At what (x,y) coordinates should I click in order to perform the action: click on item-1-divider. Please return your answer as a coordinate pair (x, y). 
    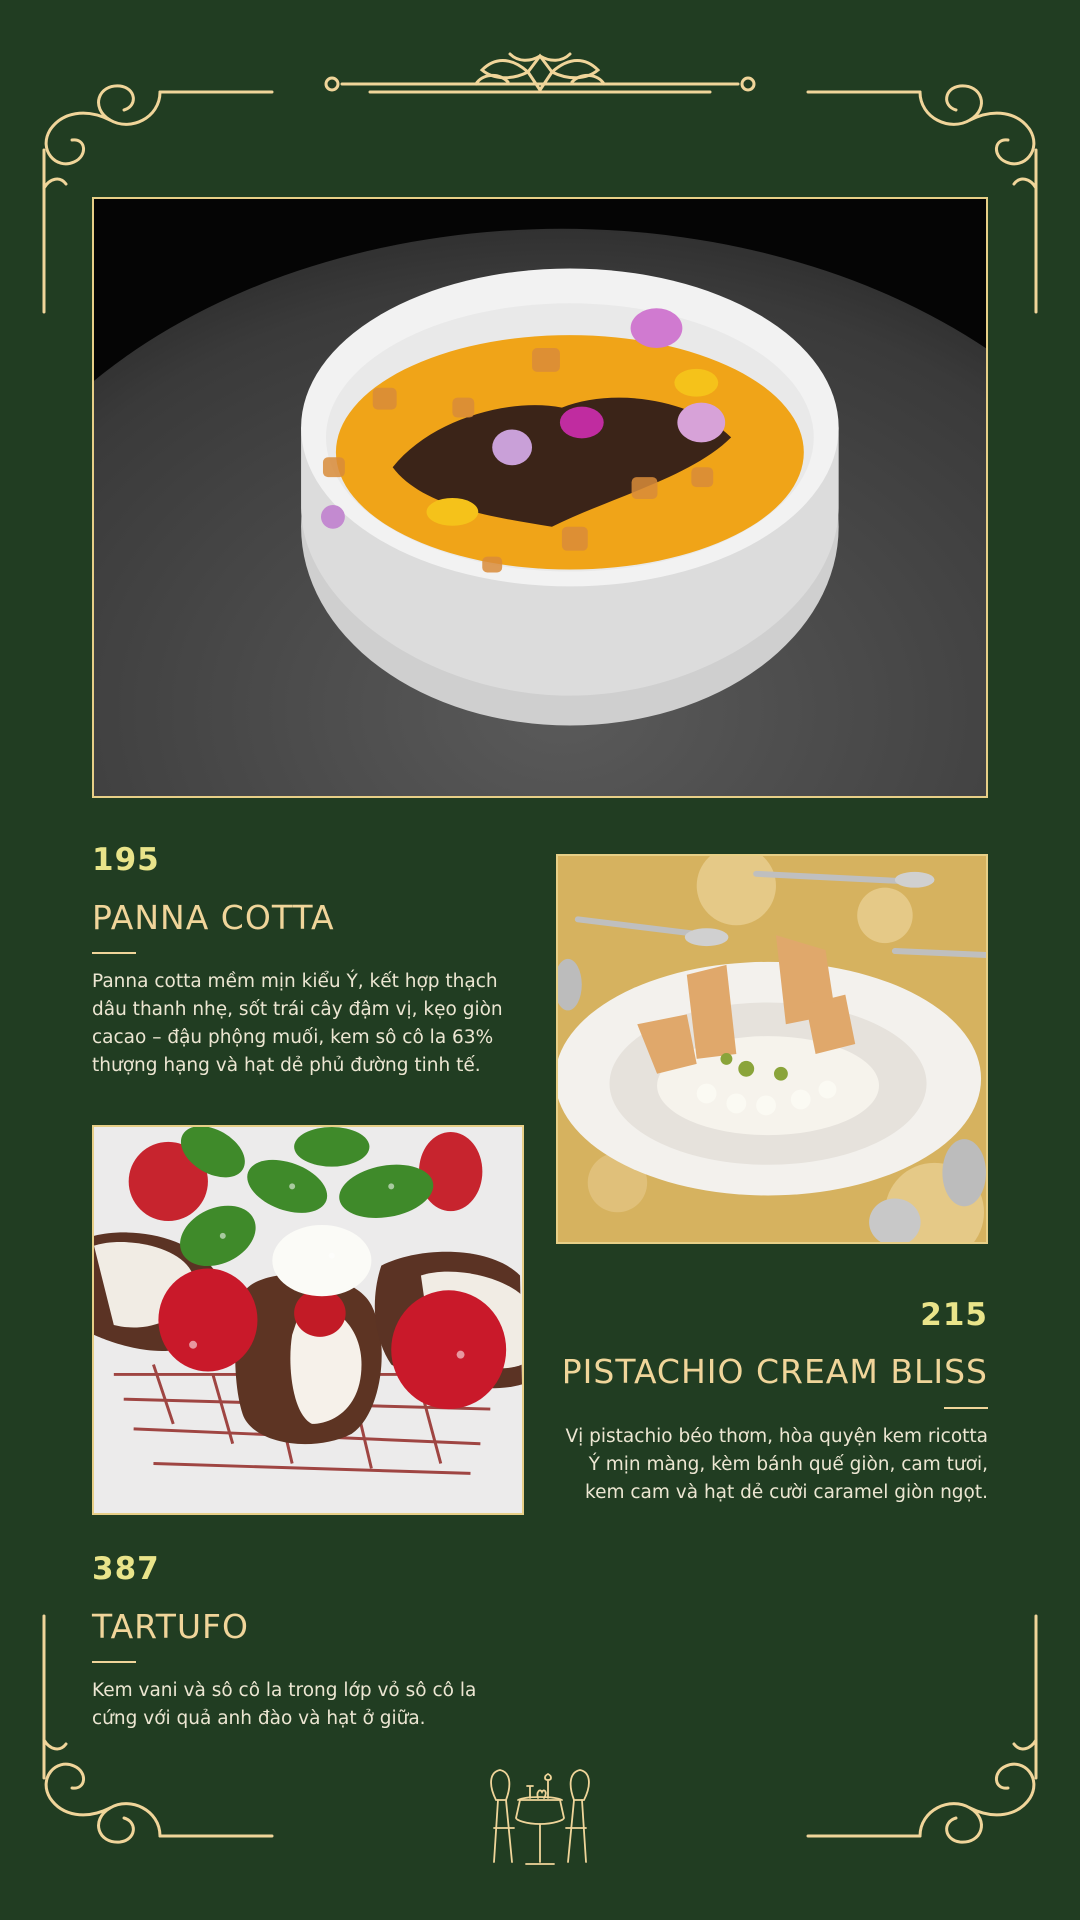
    Looking at the image, I should click on (114, 953).